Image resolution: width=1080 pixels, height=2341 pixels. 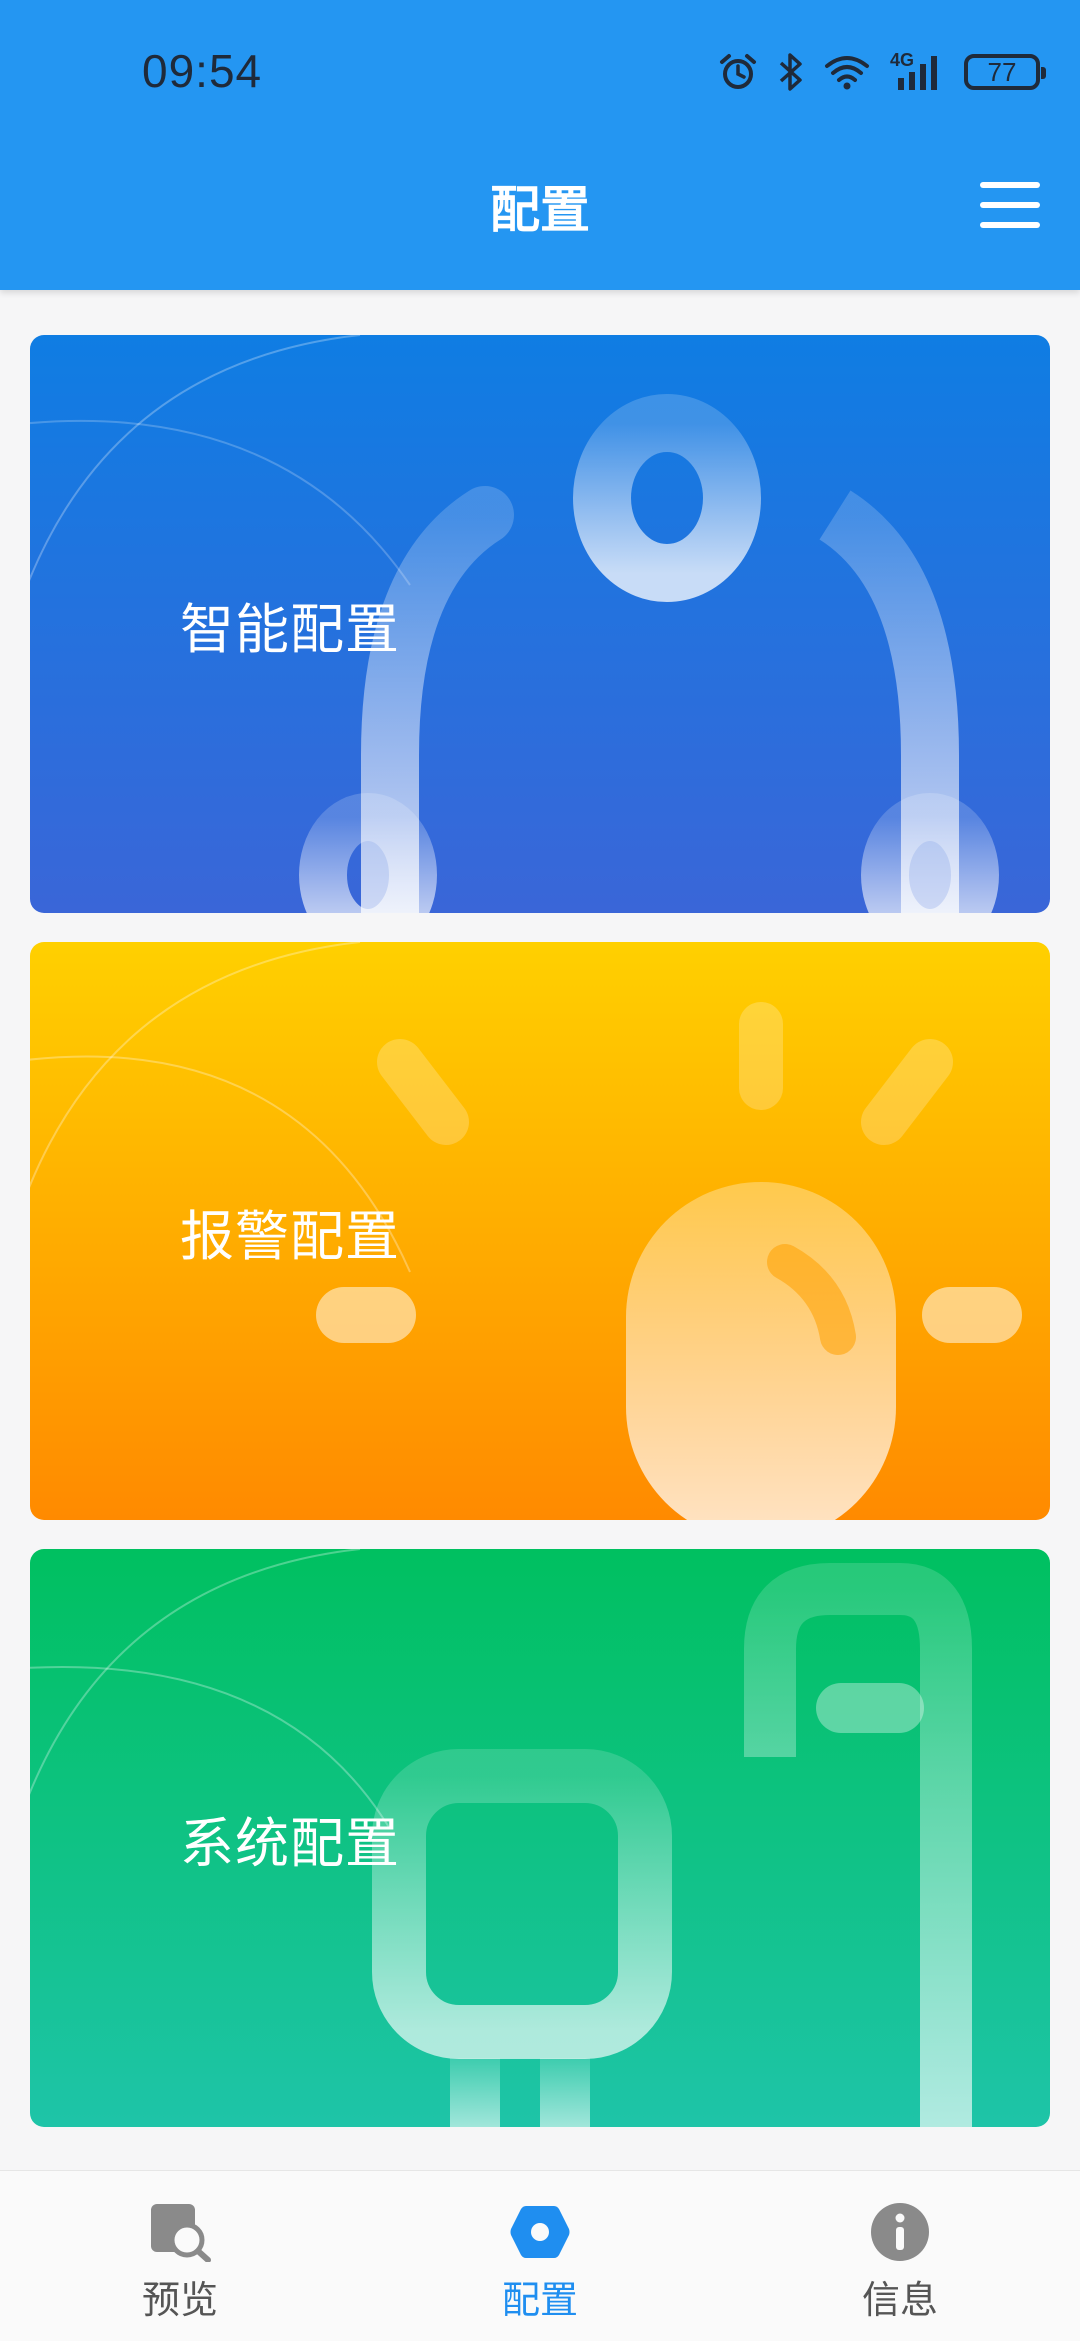 I want to click on tab-preview: 预览, so click(x=180, y=2256).